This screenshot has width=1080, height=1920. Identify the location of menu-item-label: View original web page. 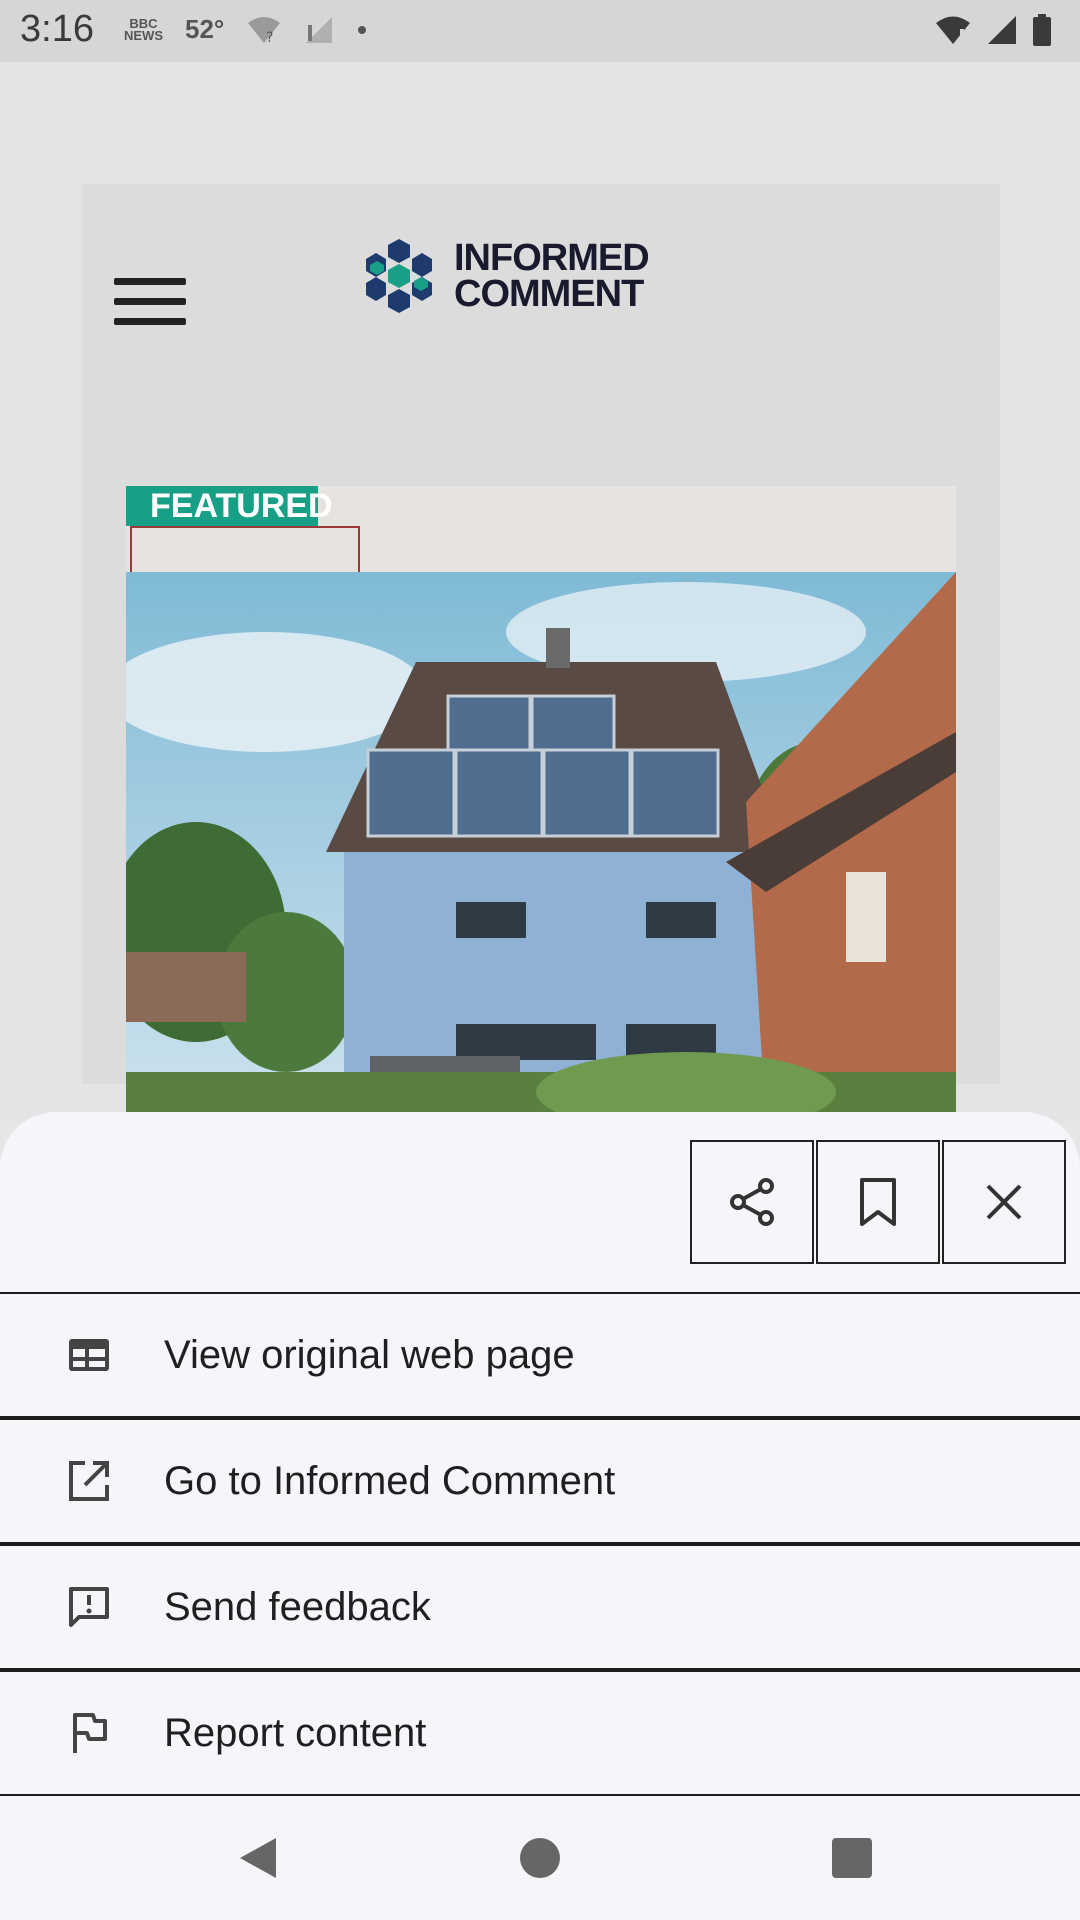
(369, 1354).